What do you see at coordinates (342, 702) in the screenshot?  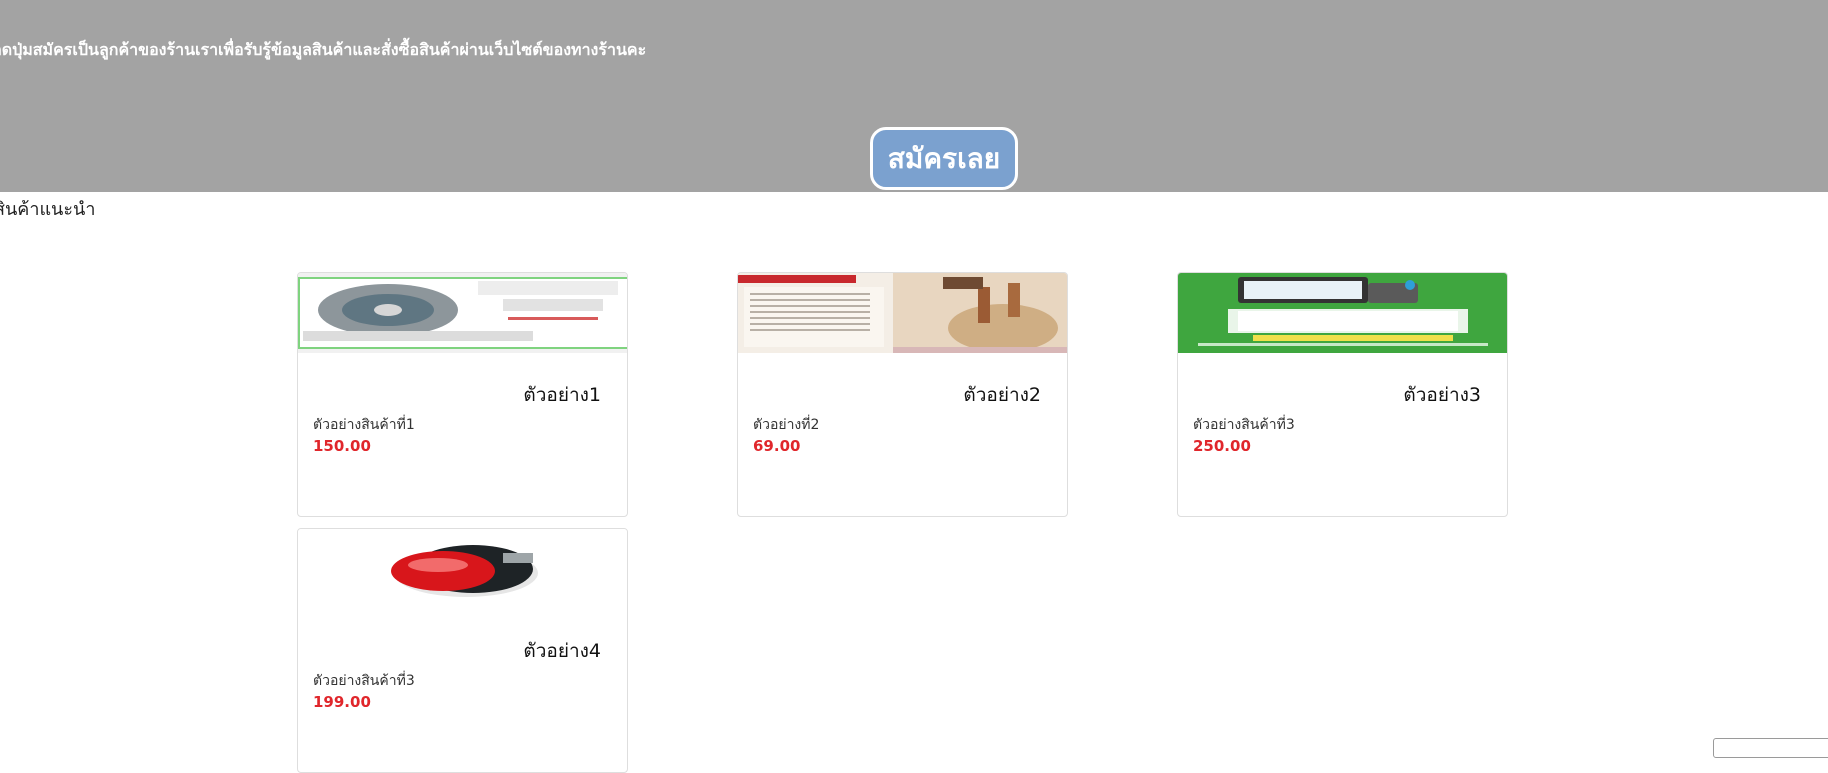 I see `product-price: 199.00` at bounding box center [342, 702].